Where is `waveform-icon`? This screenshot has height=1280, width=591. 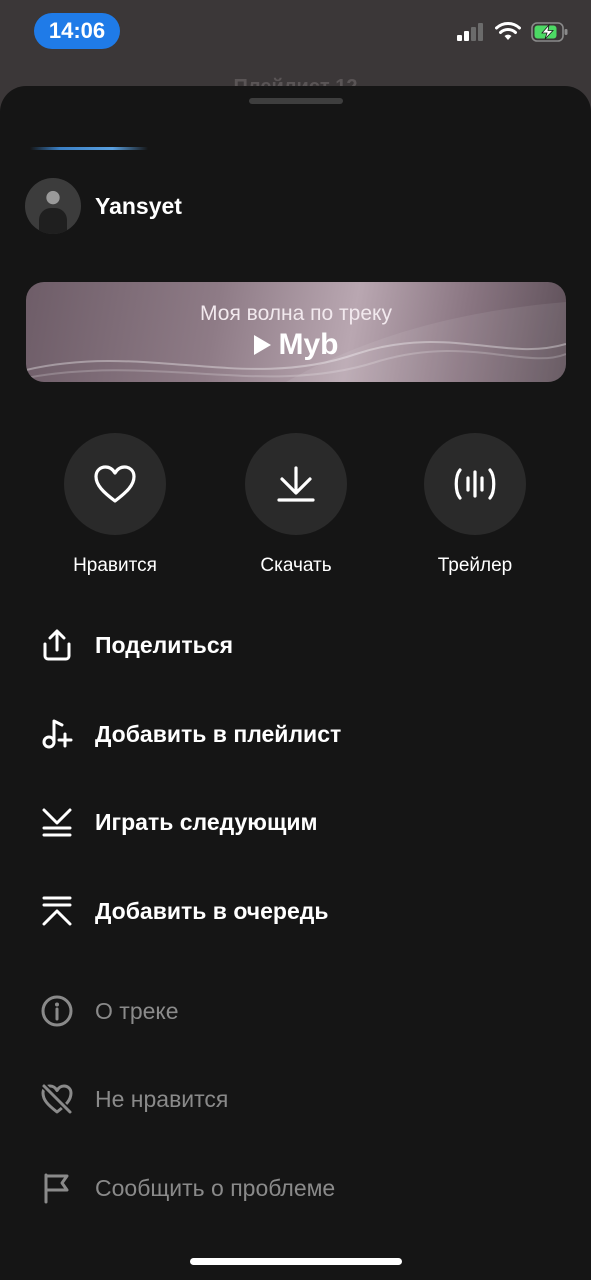 waveform-icon is located at coordinates (475, 484).